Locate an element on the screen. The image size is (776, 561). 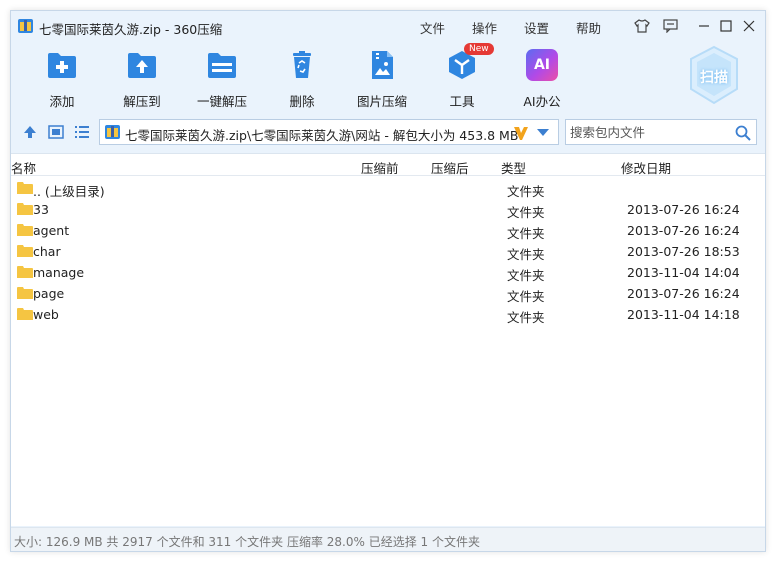
chevron-down-icon is located at coordinates (543, 132).